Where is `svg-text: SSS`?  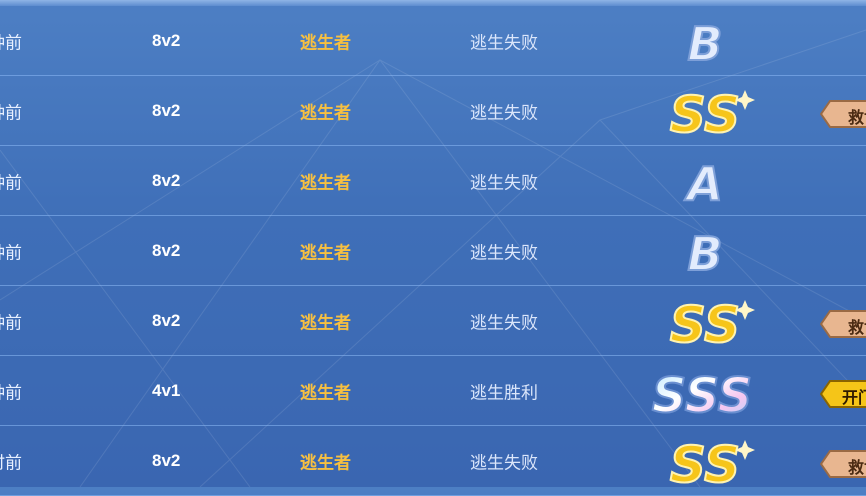
svg-text: SSS is located at coordinates (702, 395).